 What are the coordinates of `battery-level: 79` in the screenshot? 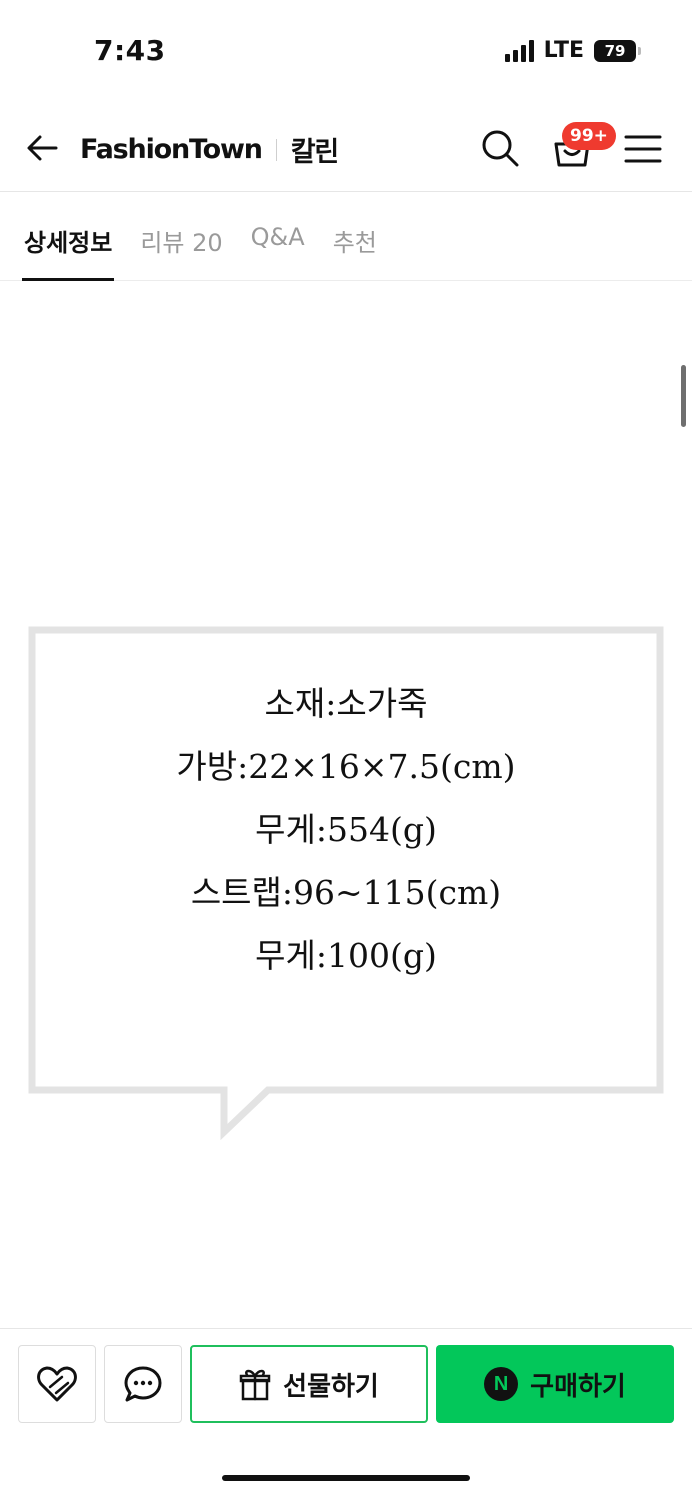 It's located at (615, 50).